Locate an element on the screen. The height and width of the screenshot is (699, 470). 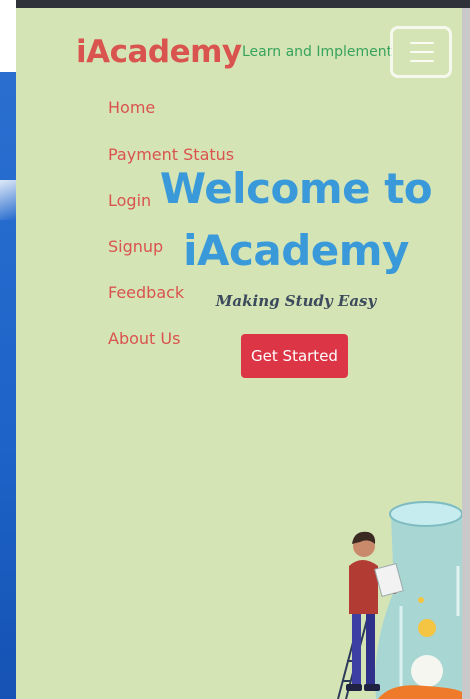
get-started-button: Get Started is located at coordinates (294, 356).